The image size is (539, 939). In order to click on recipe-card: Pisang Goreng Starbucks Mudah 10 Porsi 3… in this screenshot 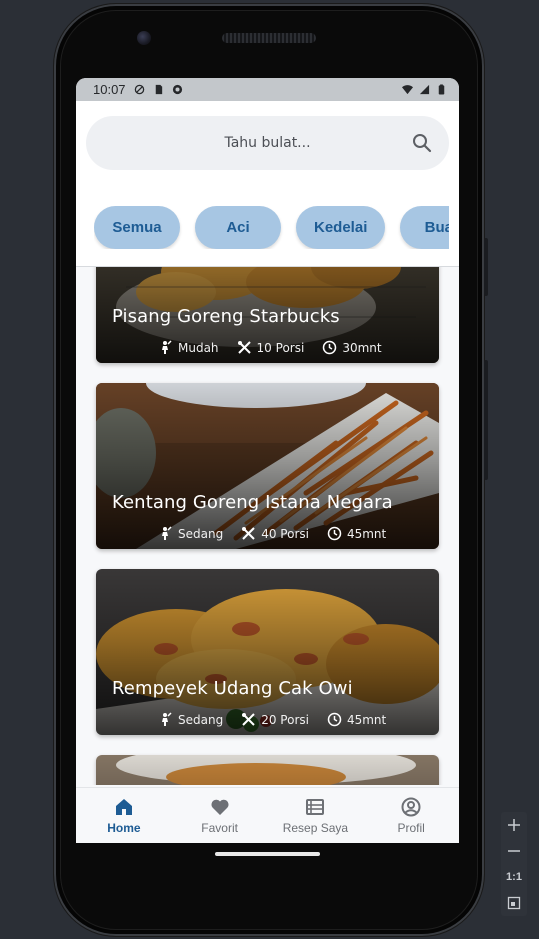, I will do `click(267, 315)`.